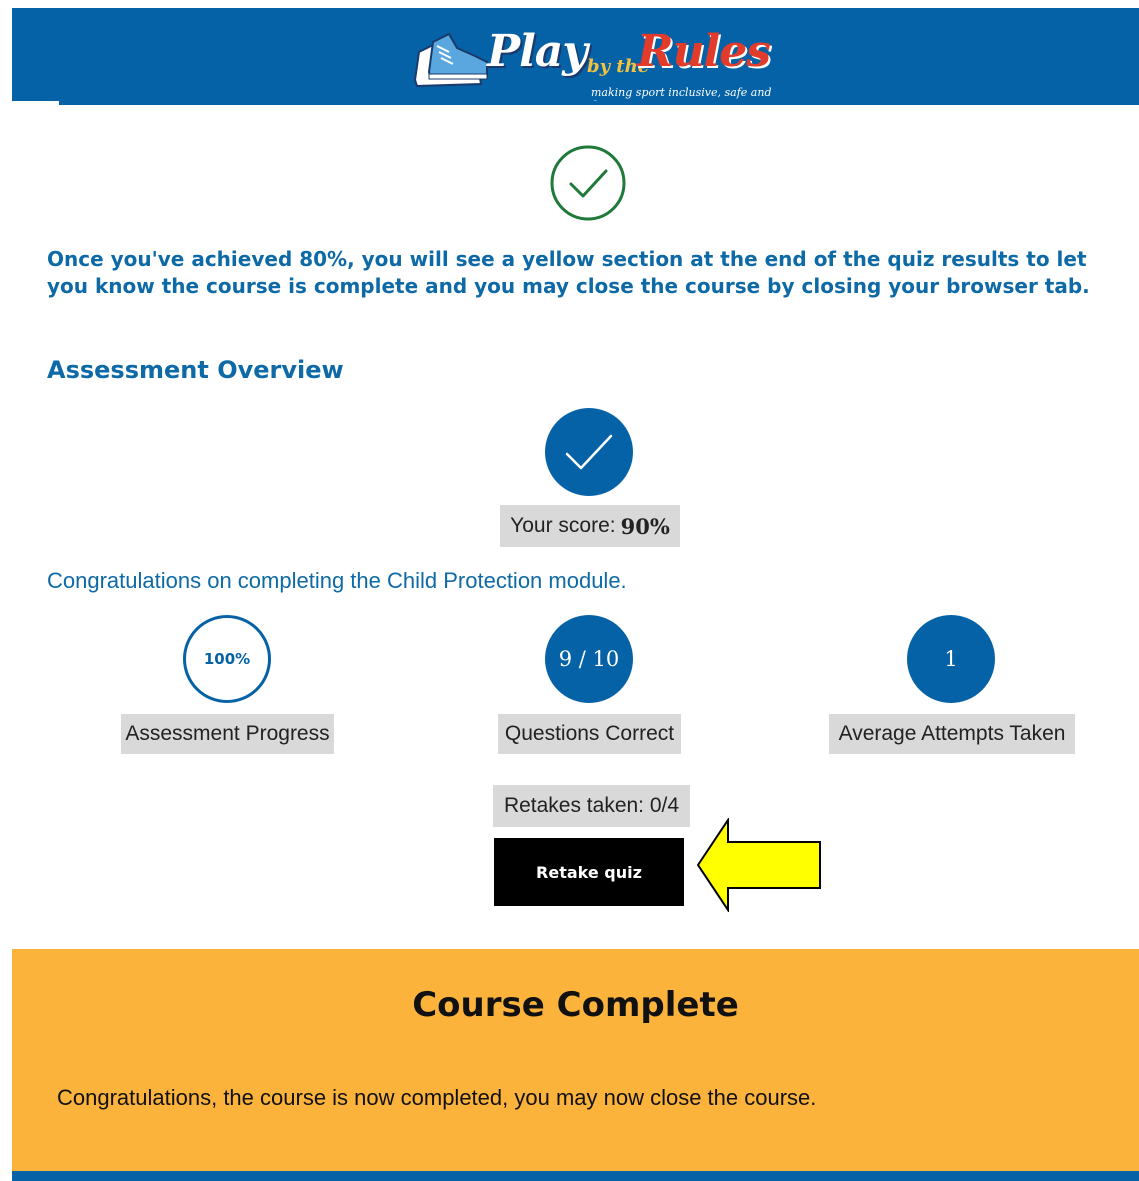  I want to click on score-label: Your score:, so click(563, 525).